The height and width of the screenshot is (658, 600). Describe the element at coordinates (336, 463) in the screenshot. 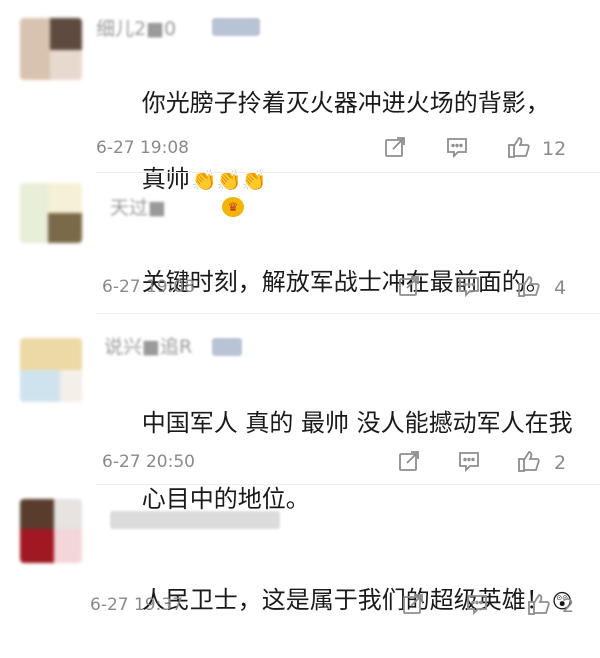

I see `comment-meta: 6-27 20:50 2` at that location.